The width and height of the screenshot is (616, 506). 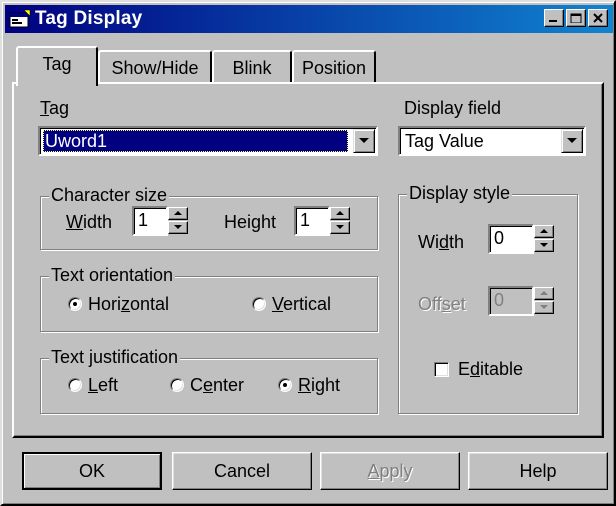 What do you see at coordinates (390, 471) in the screenshot?
I see `apply-button: Apply` at bounding box center [390, 471].